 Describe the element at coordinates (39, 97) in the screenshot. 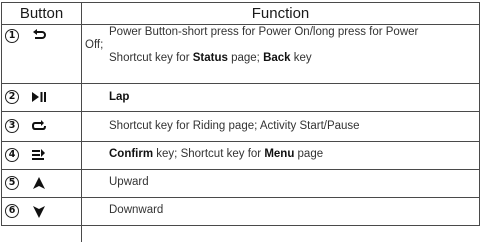

I see `play-pause-icon` at that location.